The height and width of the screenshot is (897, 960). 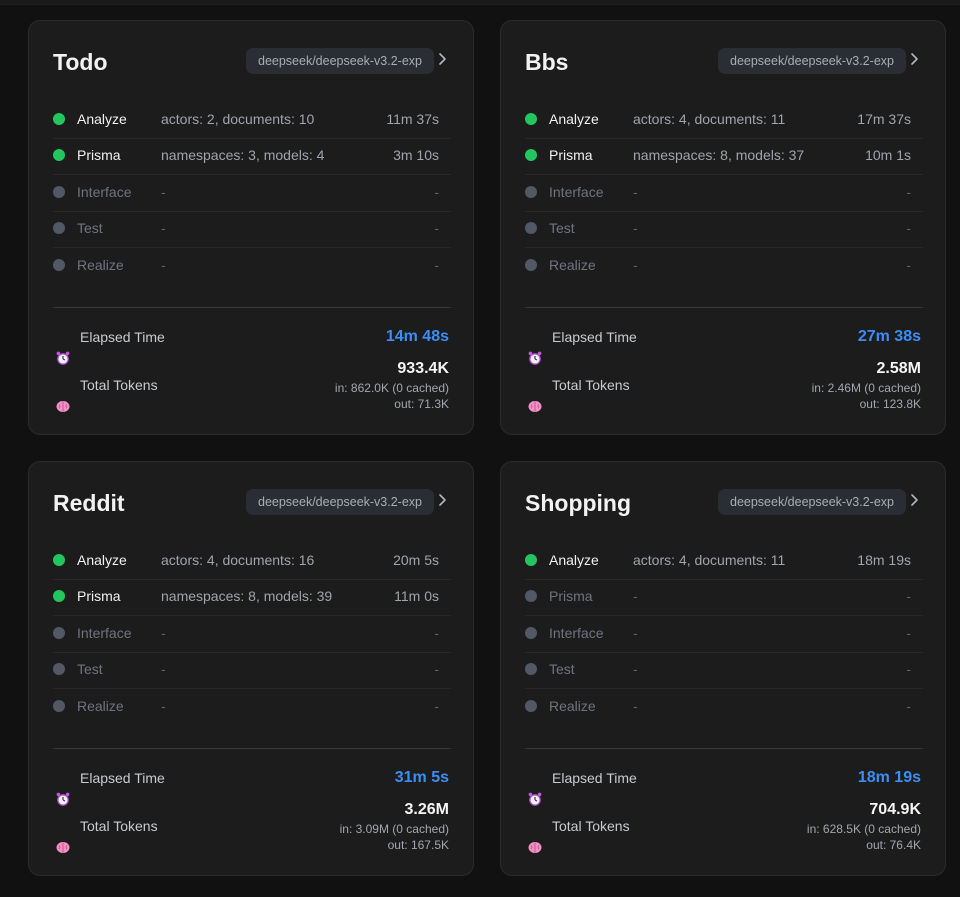 What do you see at coordinates (417, 336) in the screenshot?
I see `elapsed-time-value: 14m 48s` at bounding box center [417, 336].